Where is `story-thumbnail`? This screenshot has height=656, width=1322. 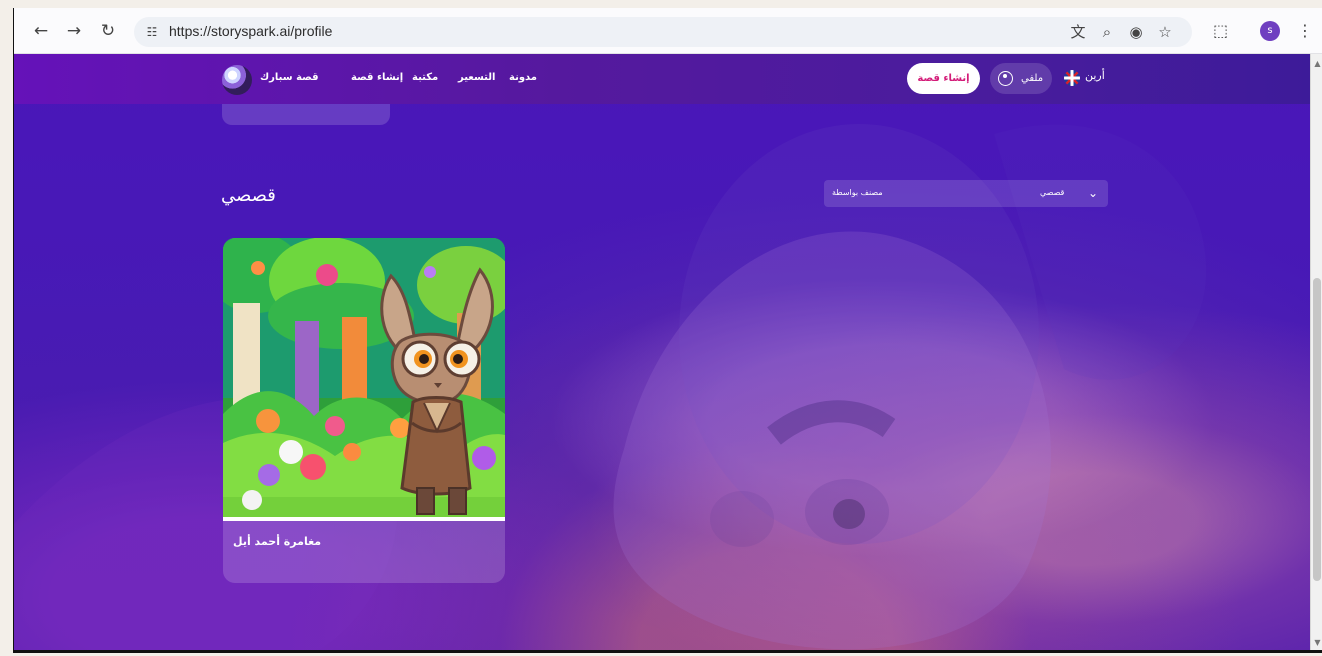
story-thumbnail is located at coordinates (364, 379).